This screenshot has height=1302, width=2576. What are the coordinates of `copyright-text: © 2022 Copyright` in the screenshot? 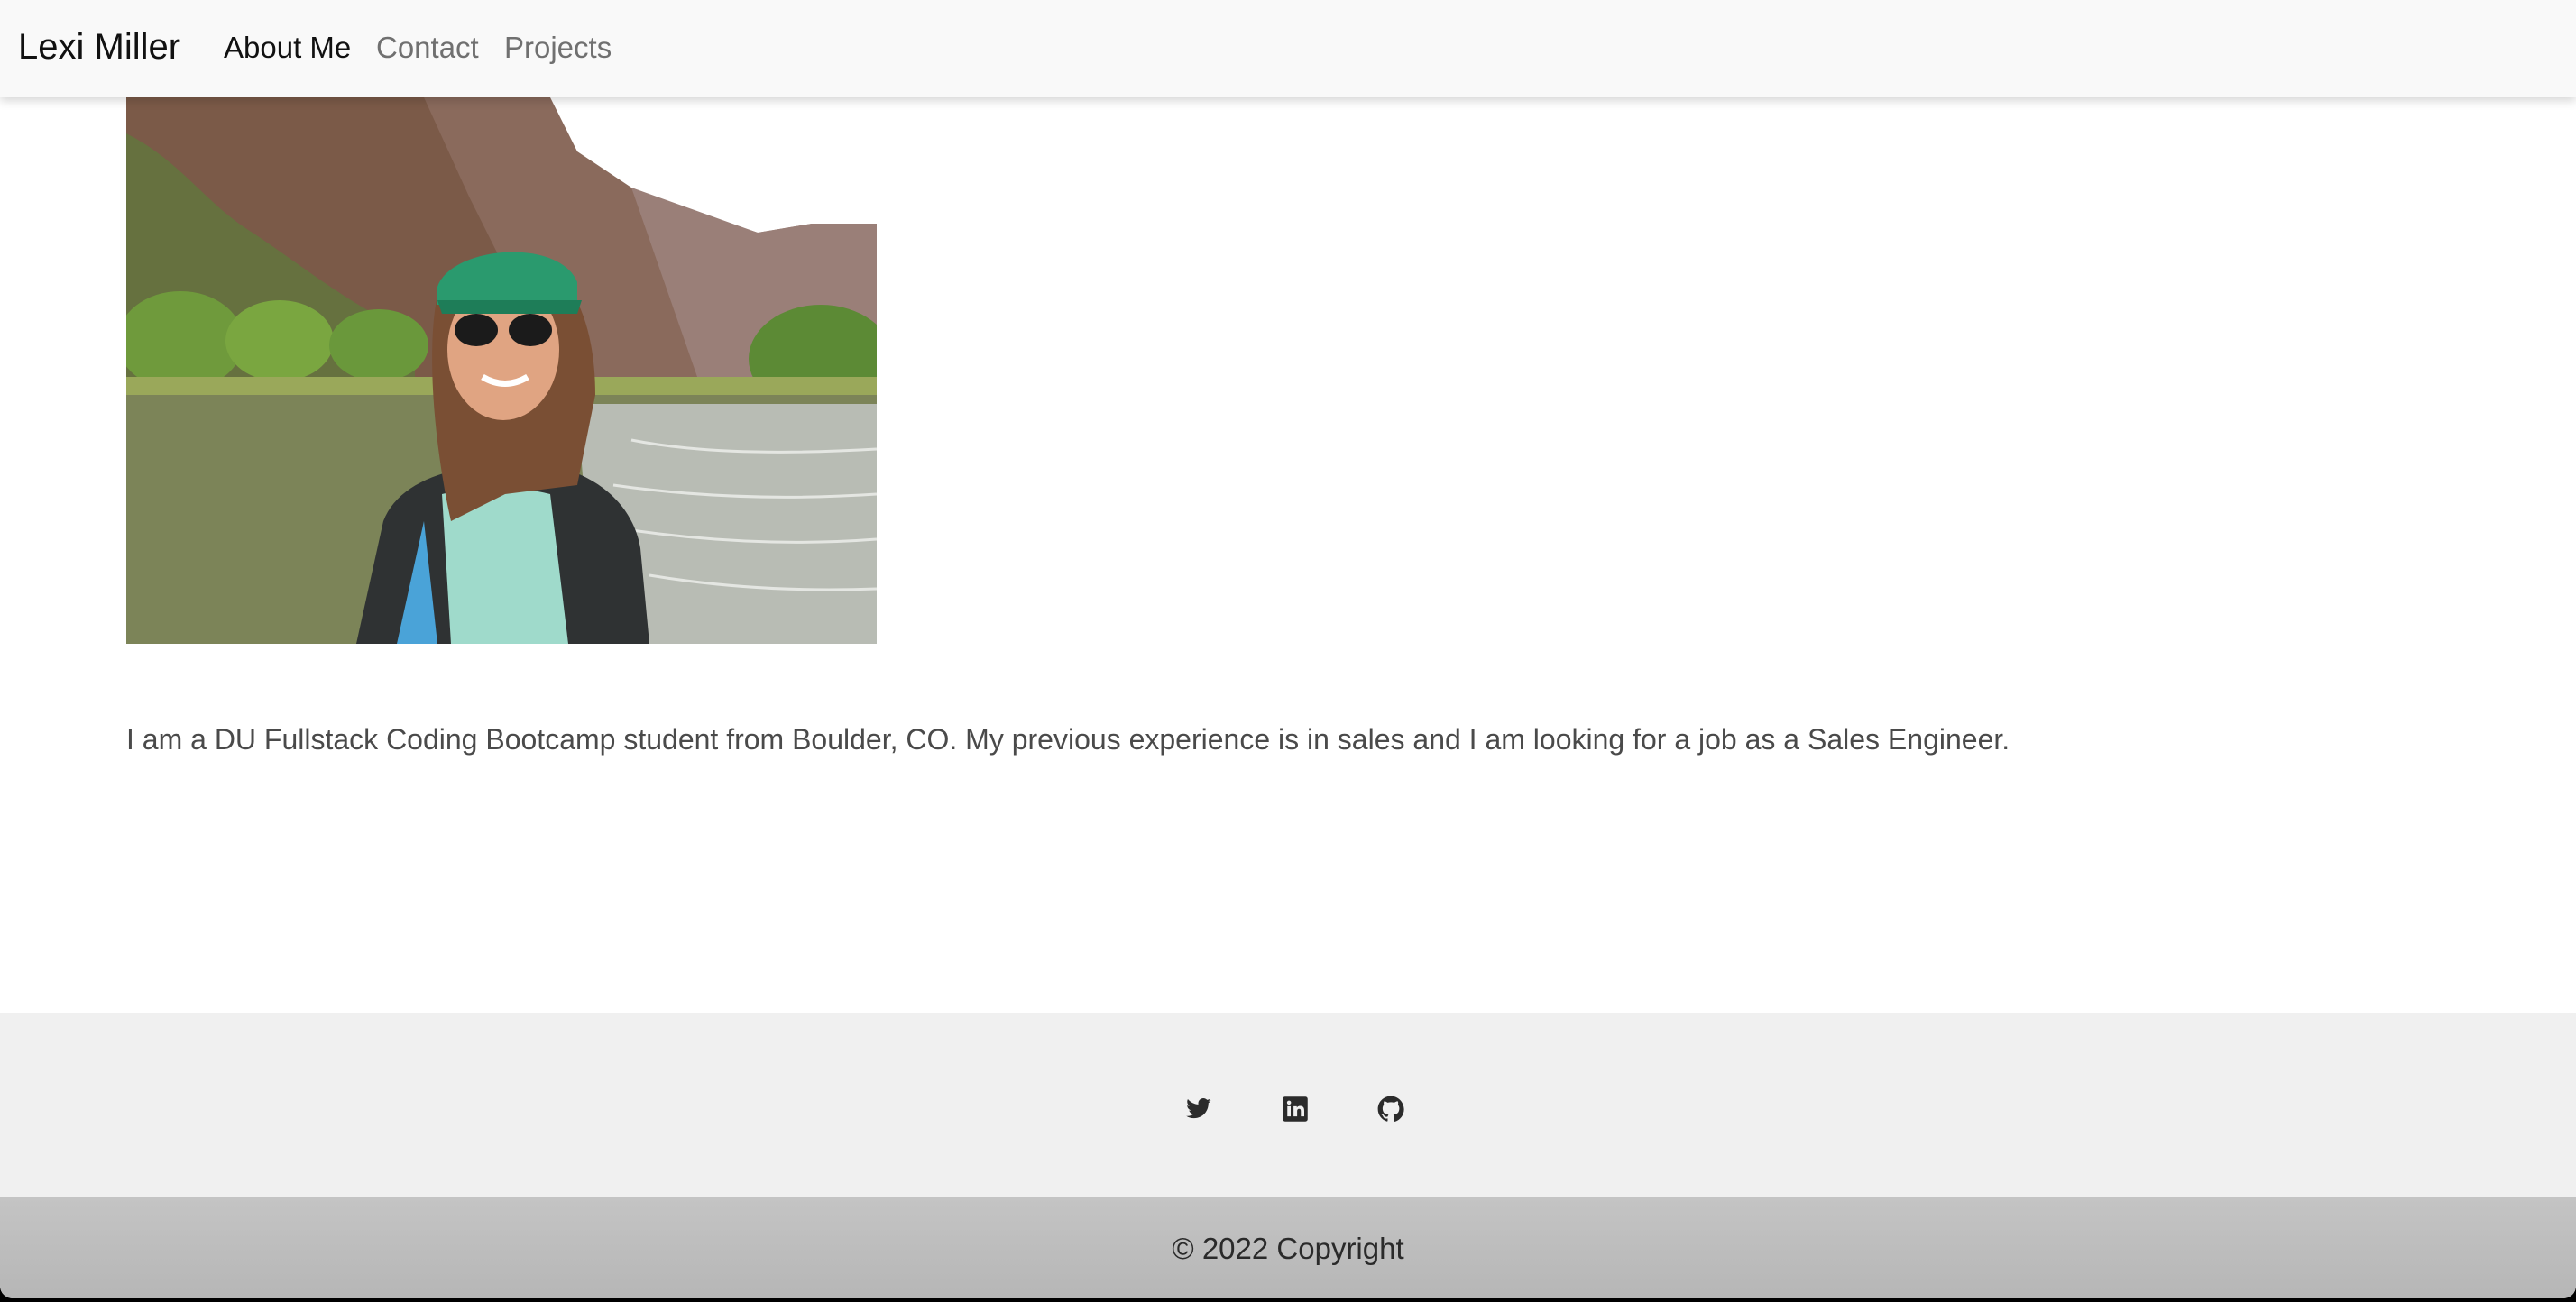 It's located at (1288, 1248).